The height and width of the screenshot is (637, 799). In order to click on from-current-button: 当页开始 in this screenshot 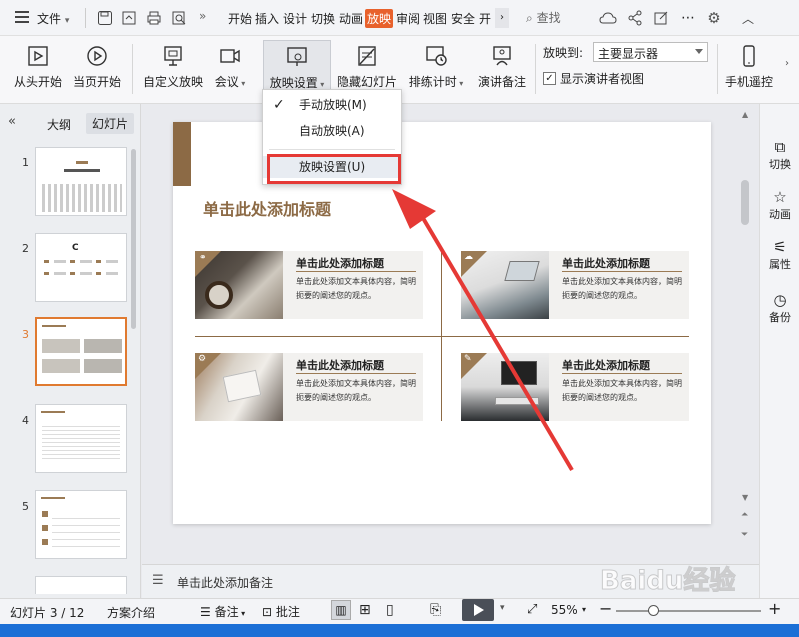, I will do `click(97, 68)`.